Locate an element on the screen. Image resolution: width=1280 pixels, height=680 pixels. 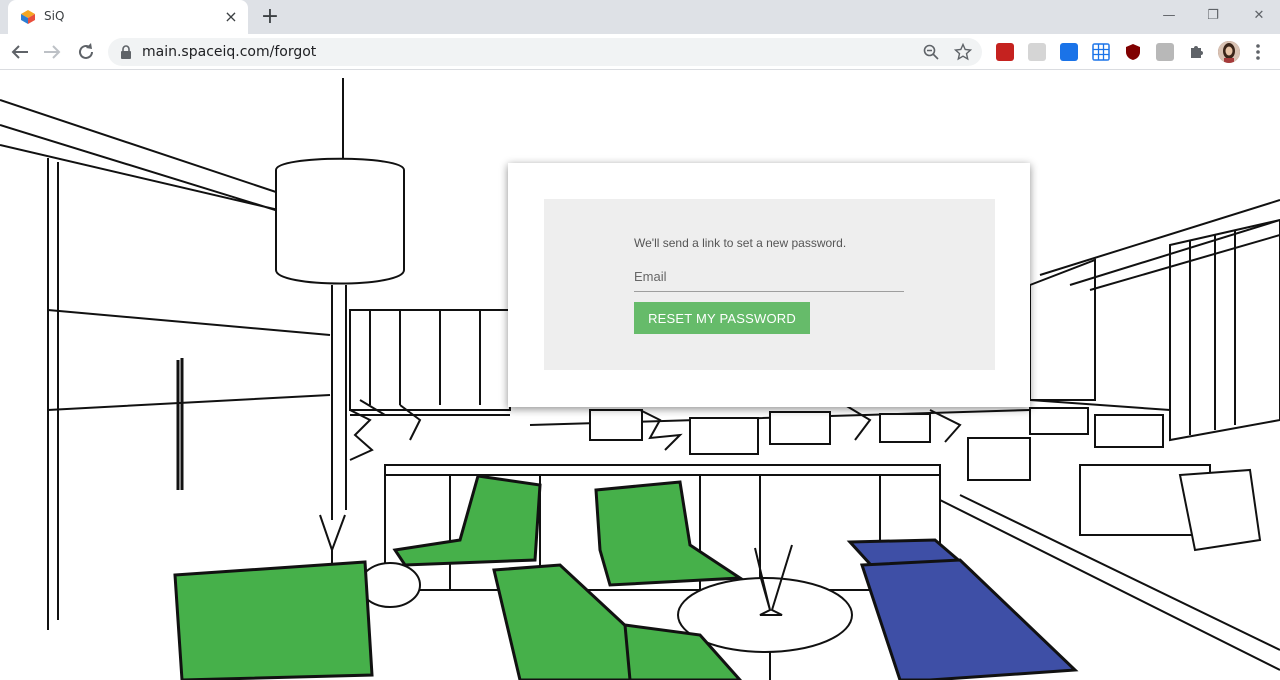
helper-text: We'll send a link to set a new password. is located at coordinates (740, 243).